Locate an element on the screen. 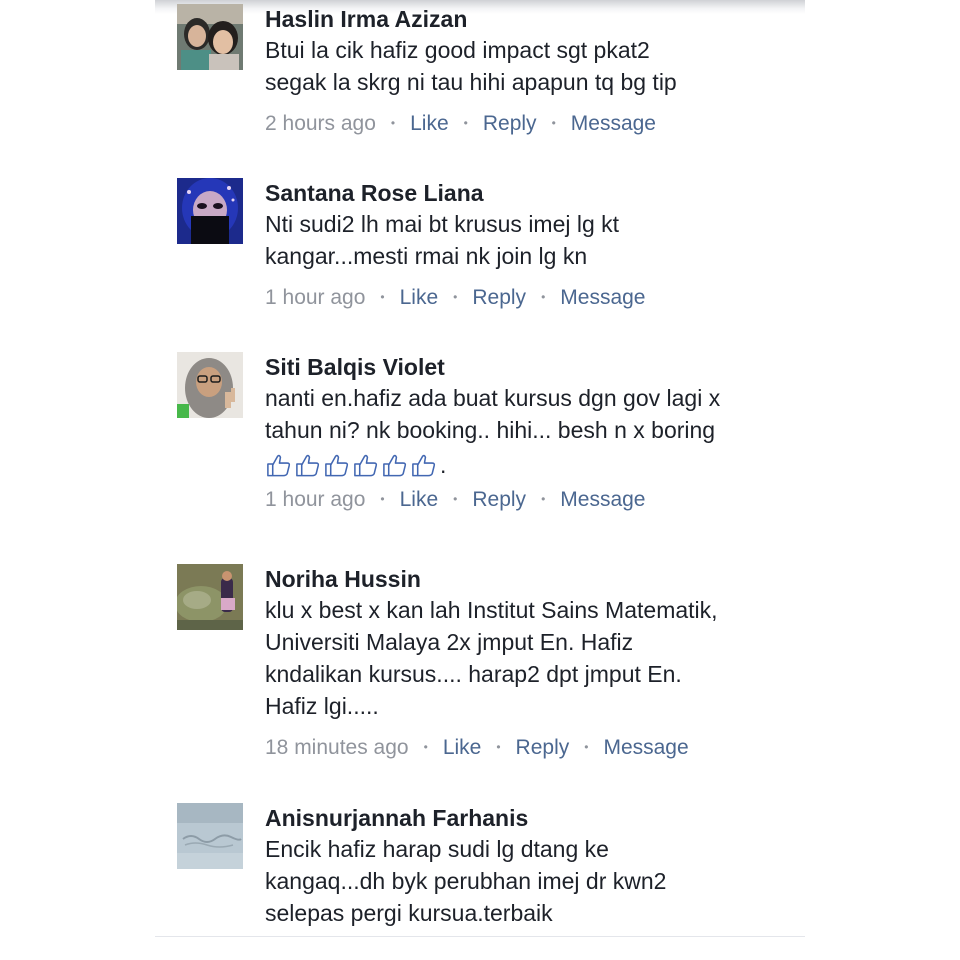 The width and height of the screenshot is (960, 960). comment-text-line: Nti sudi2 lh mai bt krusus imej lg kt is located at coordinates (442, 224).